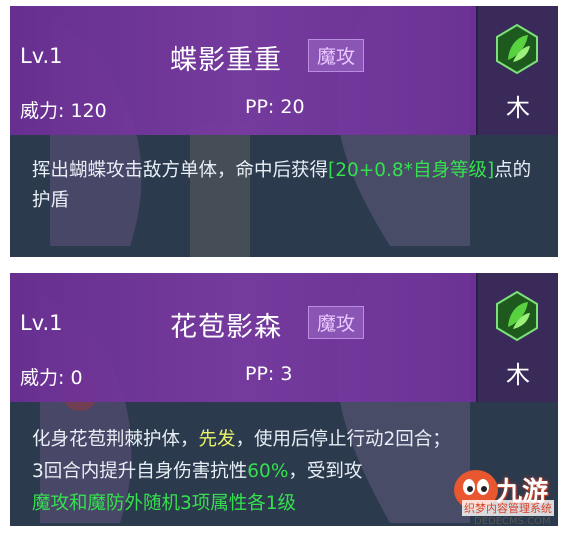 Image resolution: width=570 pixels, height=534 pixels. I want to click on watermark-line1: 织梦内容管理系统, so click(508, 508).